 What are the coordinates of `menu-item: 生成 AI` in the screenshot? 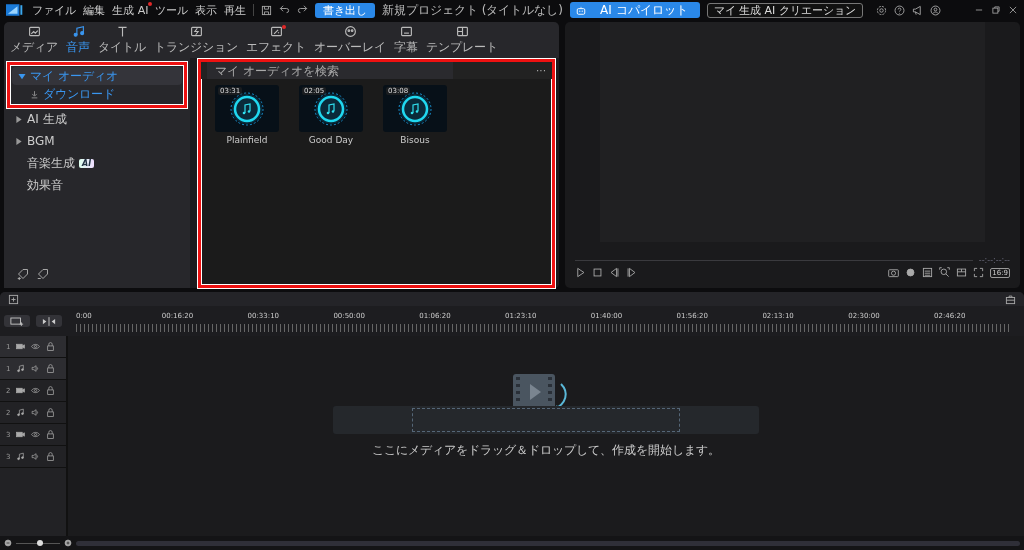 It's located at (130, 10).